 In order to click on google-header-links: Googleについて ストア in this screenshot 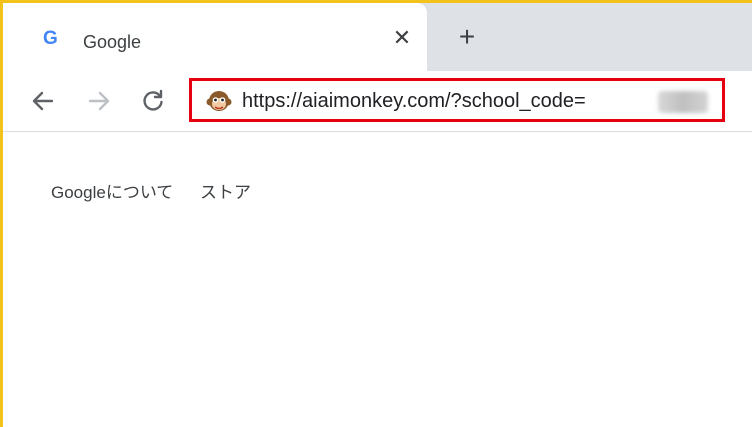, I will do `click(162, 190)`.